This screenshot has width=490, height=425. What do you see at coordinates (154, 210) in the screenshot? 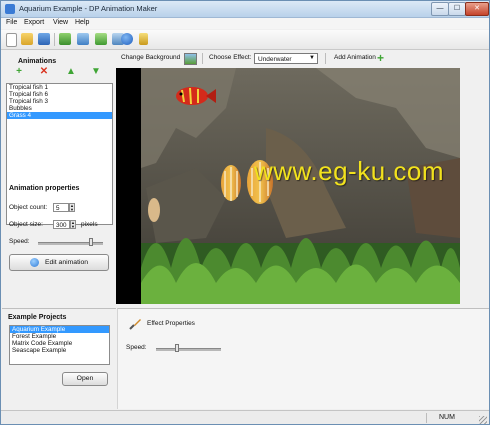
I see `tropical-fish-small` at bounding box center [154, 210].